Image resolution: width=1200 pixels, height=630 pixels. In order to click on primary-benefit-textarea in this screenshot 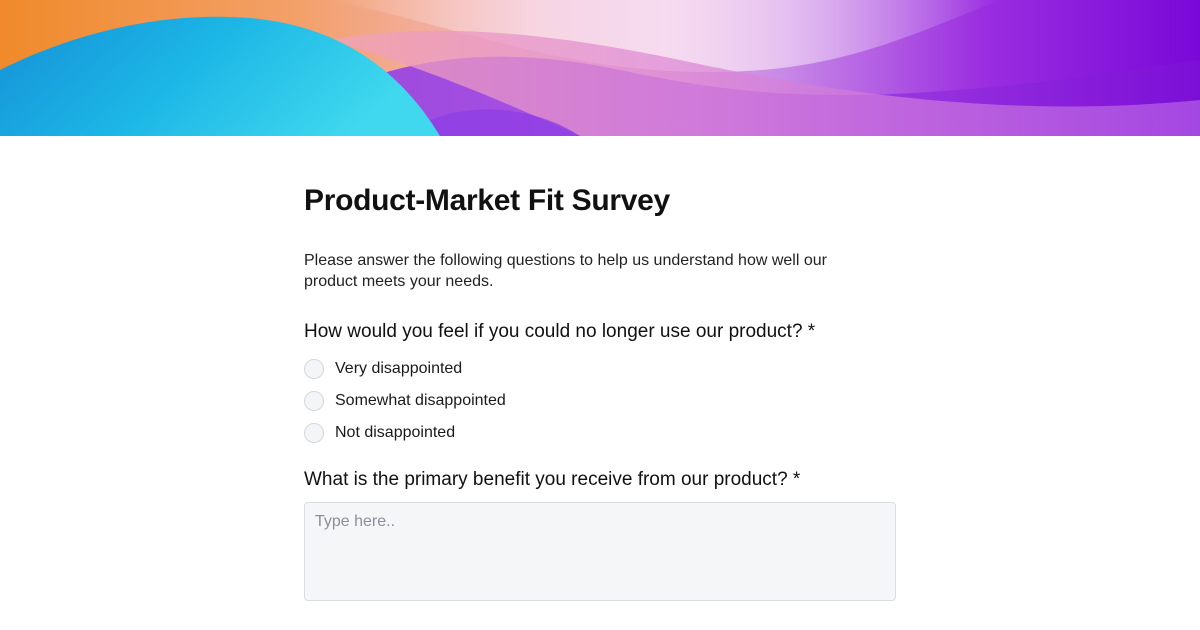, I will do `click(600, 551)`.